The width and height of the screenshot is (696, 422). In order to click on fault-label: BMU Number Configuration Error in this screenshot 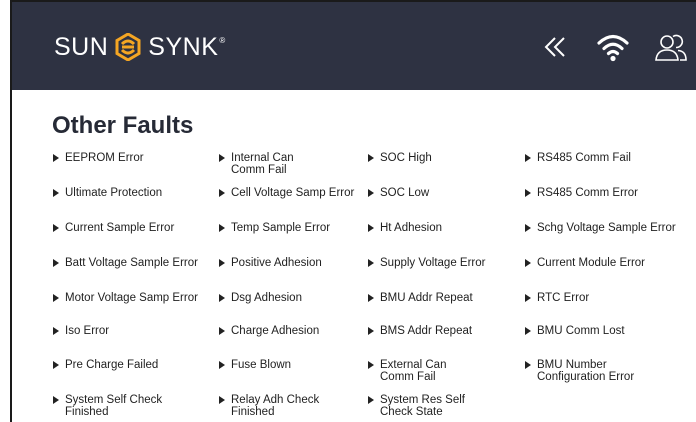, I will do `click(586, 371)`.